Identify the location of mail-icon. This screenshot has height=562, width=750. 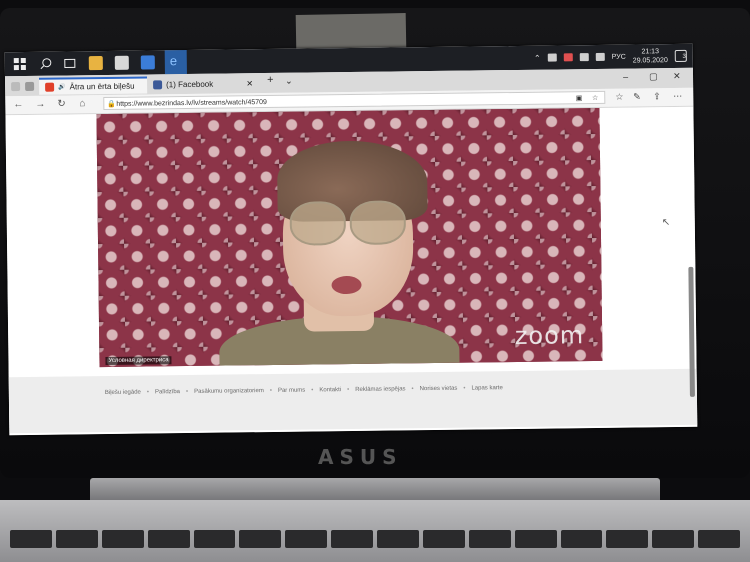
(147, 62).